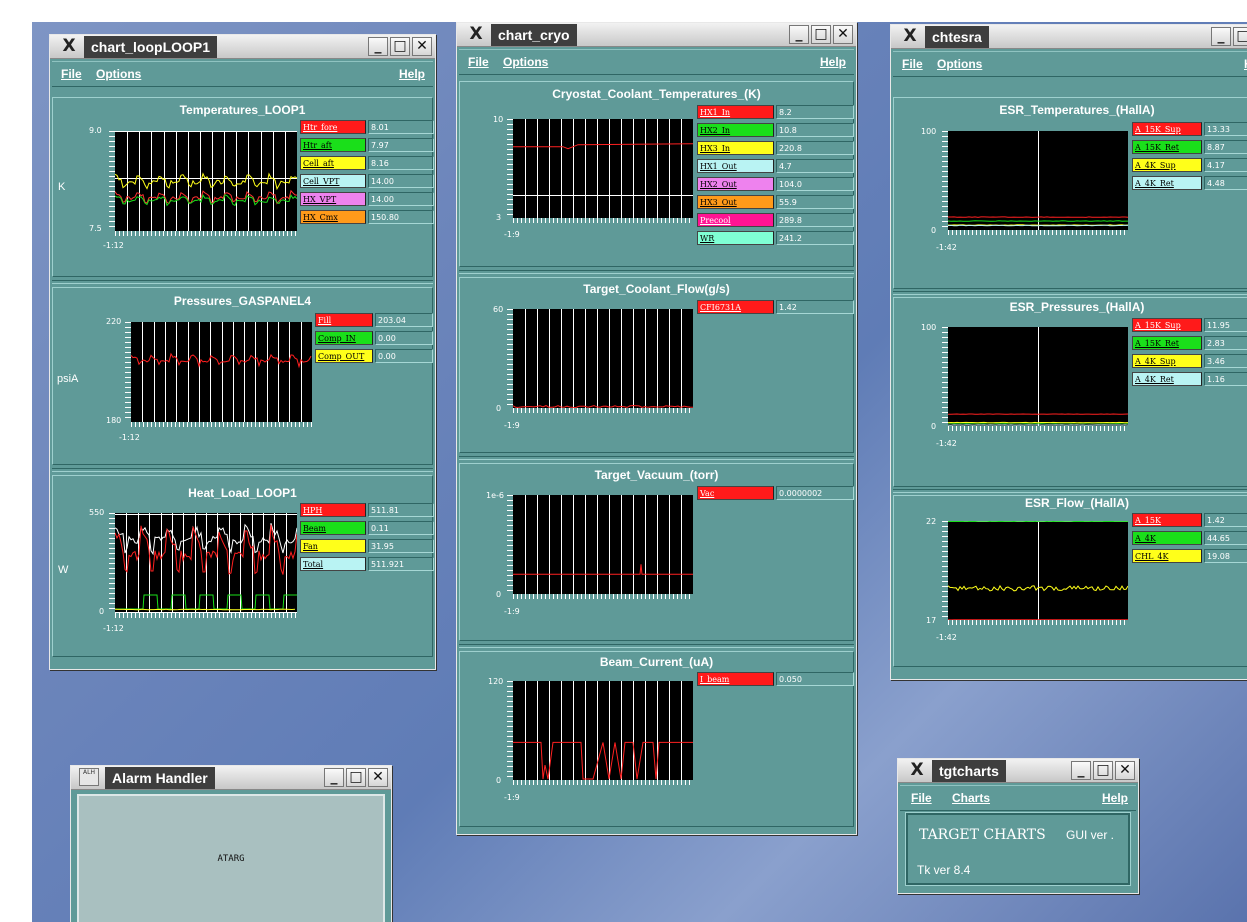 This screenshot has width=1247, height=922. Describe the element at coordinates (775, 166) in the screenshot. I see `legend-row: HX1_Out 4.7` at that location.